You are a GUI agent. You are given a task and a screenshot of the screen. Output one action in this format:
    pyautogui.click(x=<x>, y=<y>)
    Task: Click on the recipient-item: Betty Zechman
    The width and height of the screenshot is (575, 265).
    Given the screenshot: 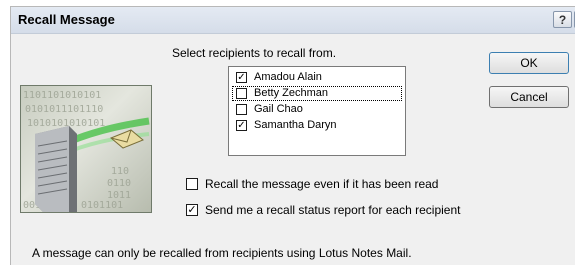 What is the action you would take?
    pyautogui.click(x=317, y=93)
    